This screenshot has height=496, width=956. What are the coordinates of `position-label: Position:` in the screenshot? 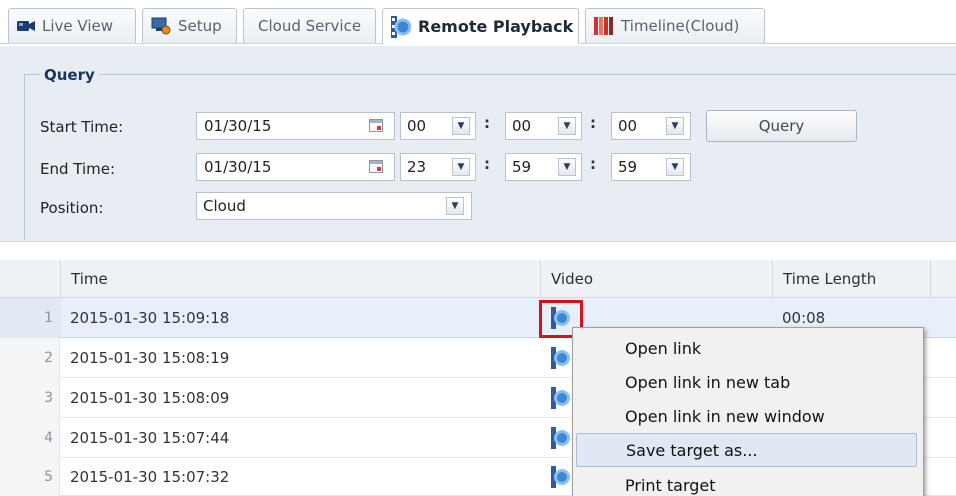 It's located at (72, 208).